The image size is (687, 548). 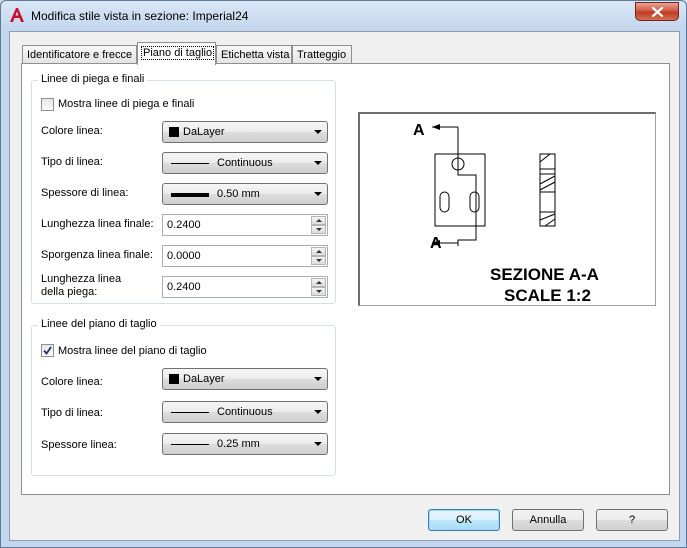 I want to click on help-button: ?, so click(x=632, y=520).